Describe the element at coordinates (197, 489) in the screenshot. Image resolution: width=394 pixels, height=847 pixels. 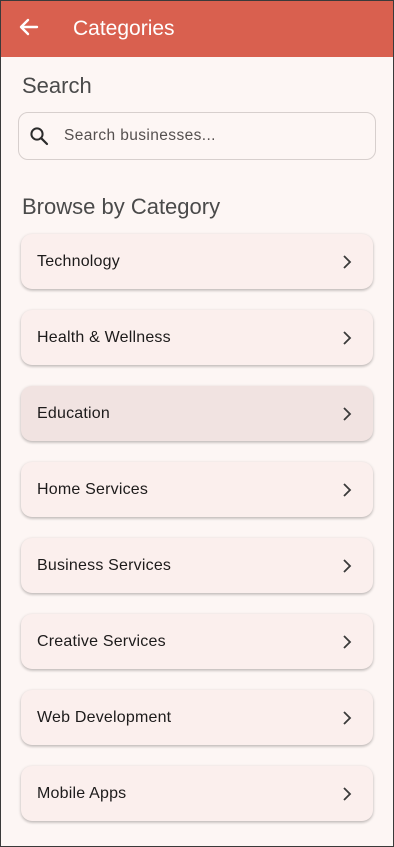
I see `category-item-home-services: Home Services` at that location.